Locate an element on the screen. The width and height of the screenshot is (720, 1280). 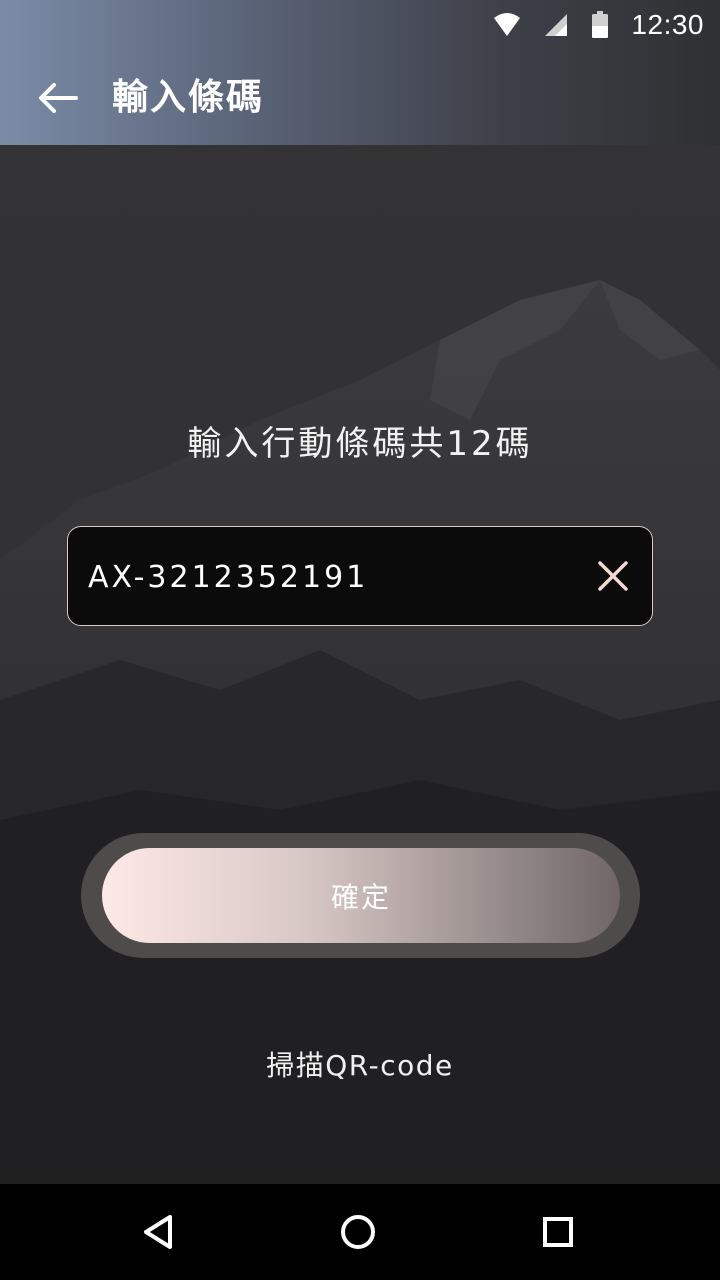
status-time: 12:30 is located at coordinates (667, 24).